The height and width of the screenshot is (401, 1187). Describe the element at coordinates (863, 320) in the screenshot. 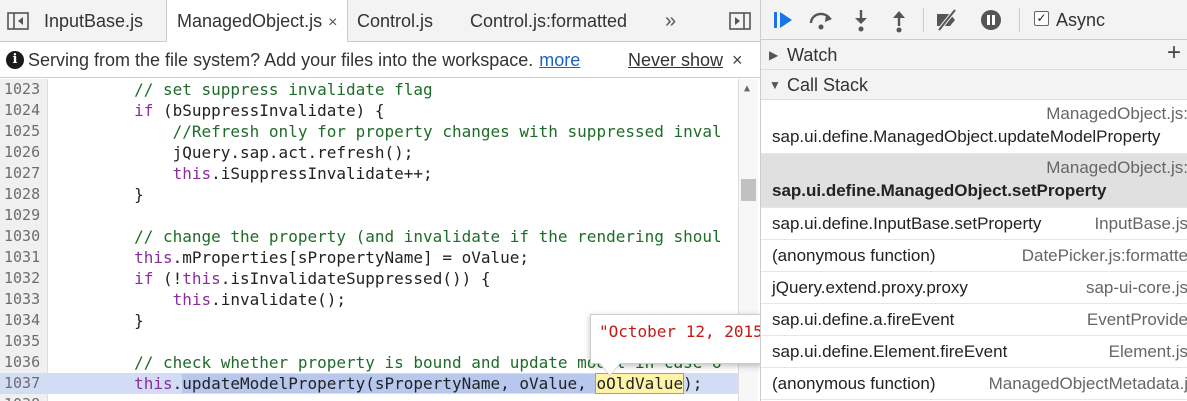

I see `call-frame-function: sap.ui.define.a.fireEvent` at that location.